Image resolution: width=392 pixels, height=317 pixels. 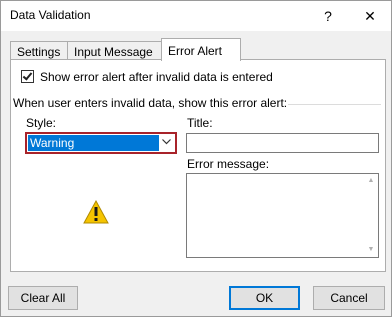 I want to click on style-selected-value: Warning, so click(x=93, y=143).